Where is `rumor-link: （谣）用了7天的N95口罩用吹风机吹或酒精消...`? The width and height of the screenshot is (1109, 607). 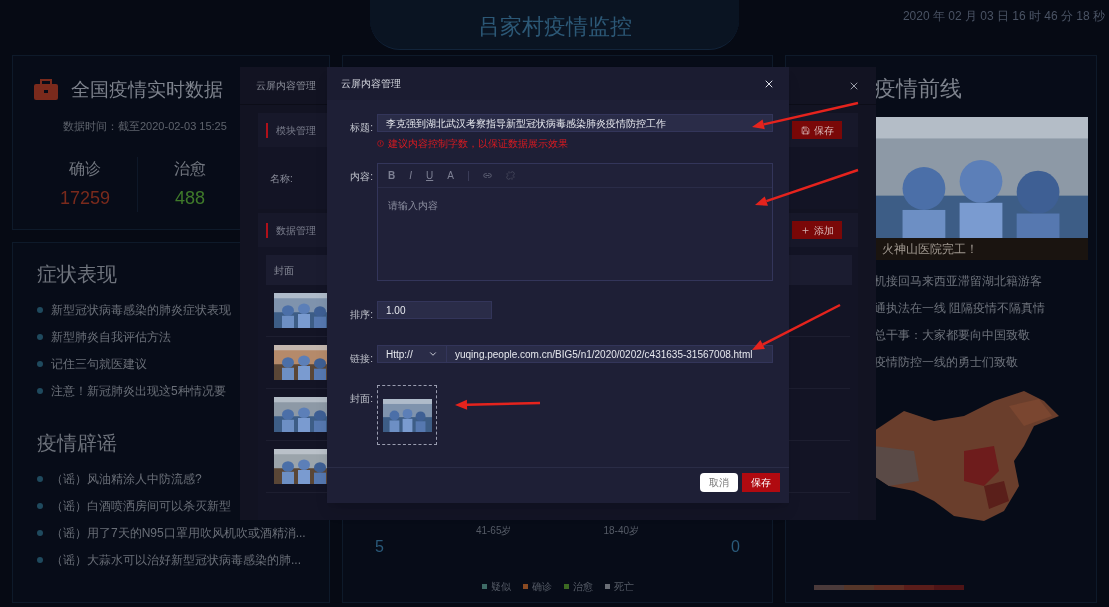
rumor-link: （谣）用了7天的N95口罩用吹风机吹或酒精消... is located at coordinates (178, 533).